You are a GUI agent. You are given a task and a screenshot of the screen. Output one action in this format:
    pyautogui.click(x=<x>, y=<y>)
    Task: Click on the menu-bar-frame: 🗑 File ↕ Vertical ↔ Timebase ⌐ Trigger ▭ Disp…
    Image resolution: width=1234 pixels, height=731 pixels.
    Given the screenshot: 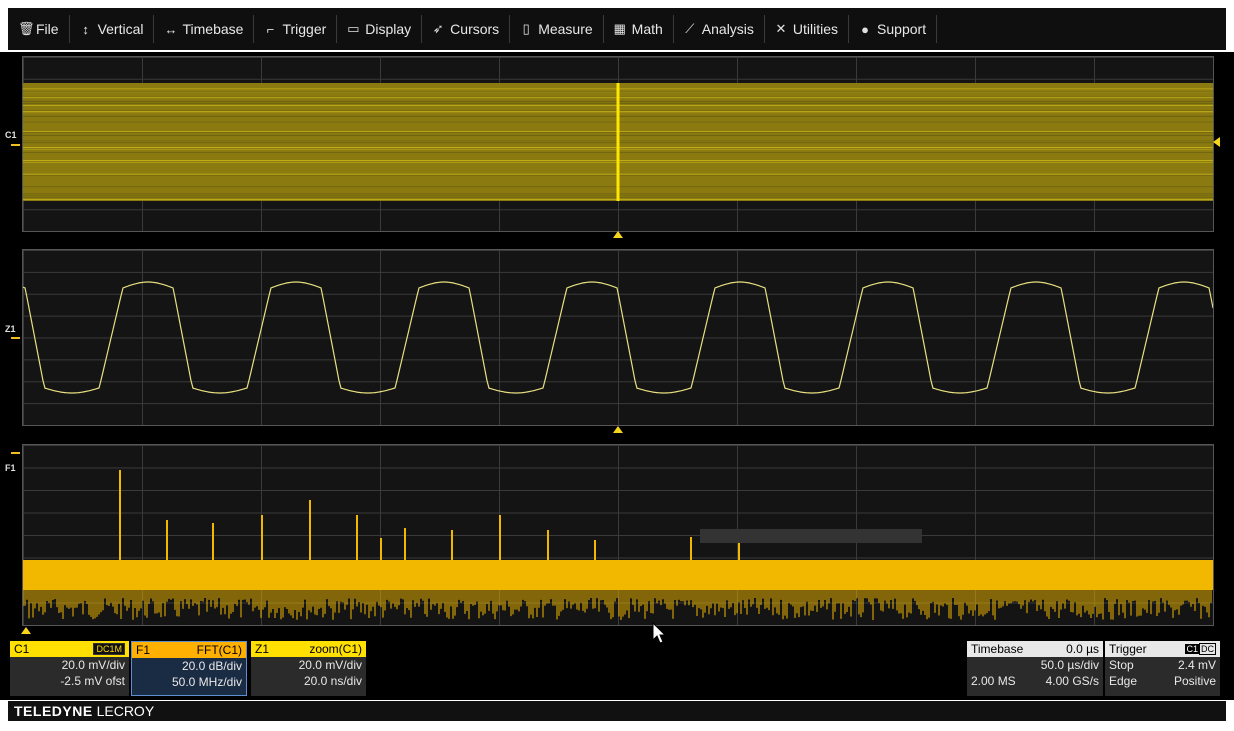 What is the action you would take?
    pyautogui.click(x=617, y=26)
    